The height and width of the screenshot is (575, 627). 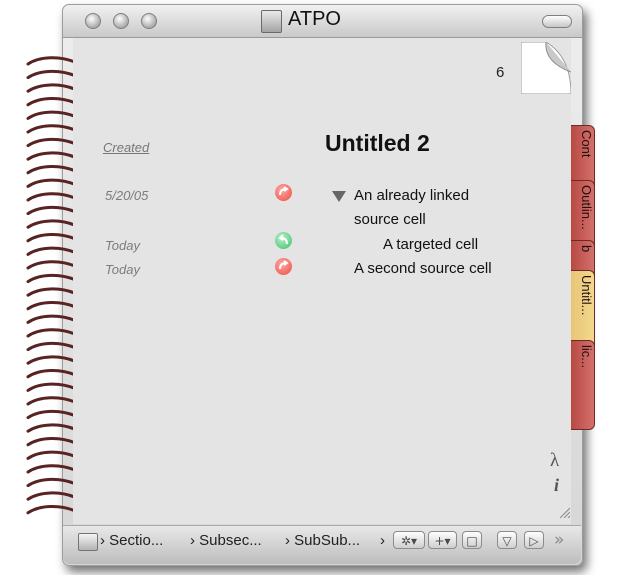 I want to click on entry-date: 5/20/05, so click(x=127, y=195).